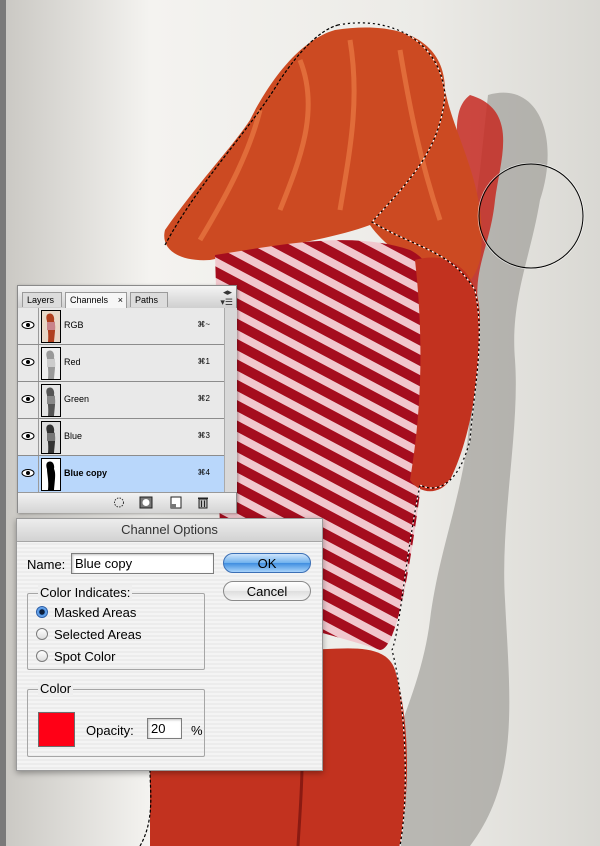 The image size is (600, 846). I want to click on tab-channels-label: Channels, so click(89, 300).